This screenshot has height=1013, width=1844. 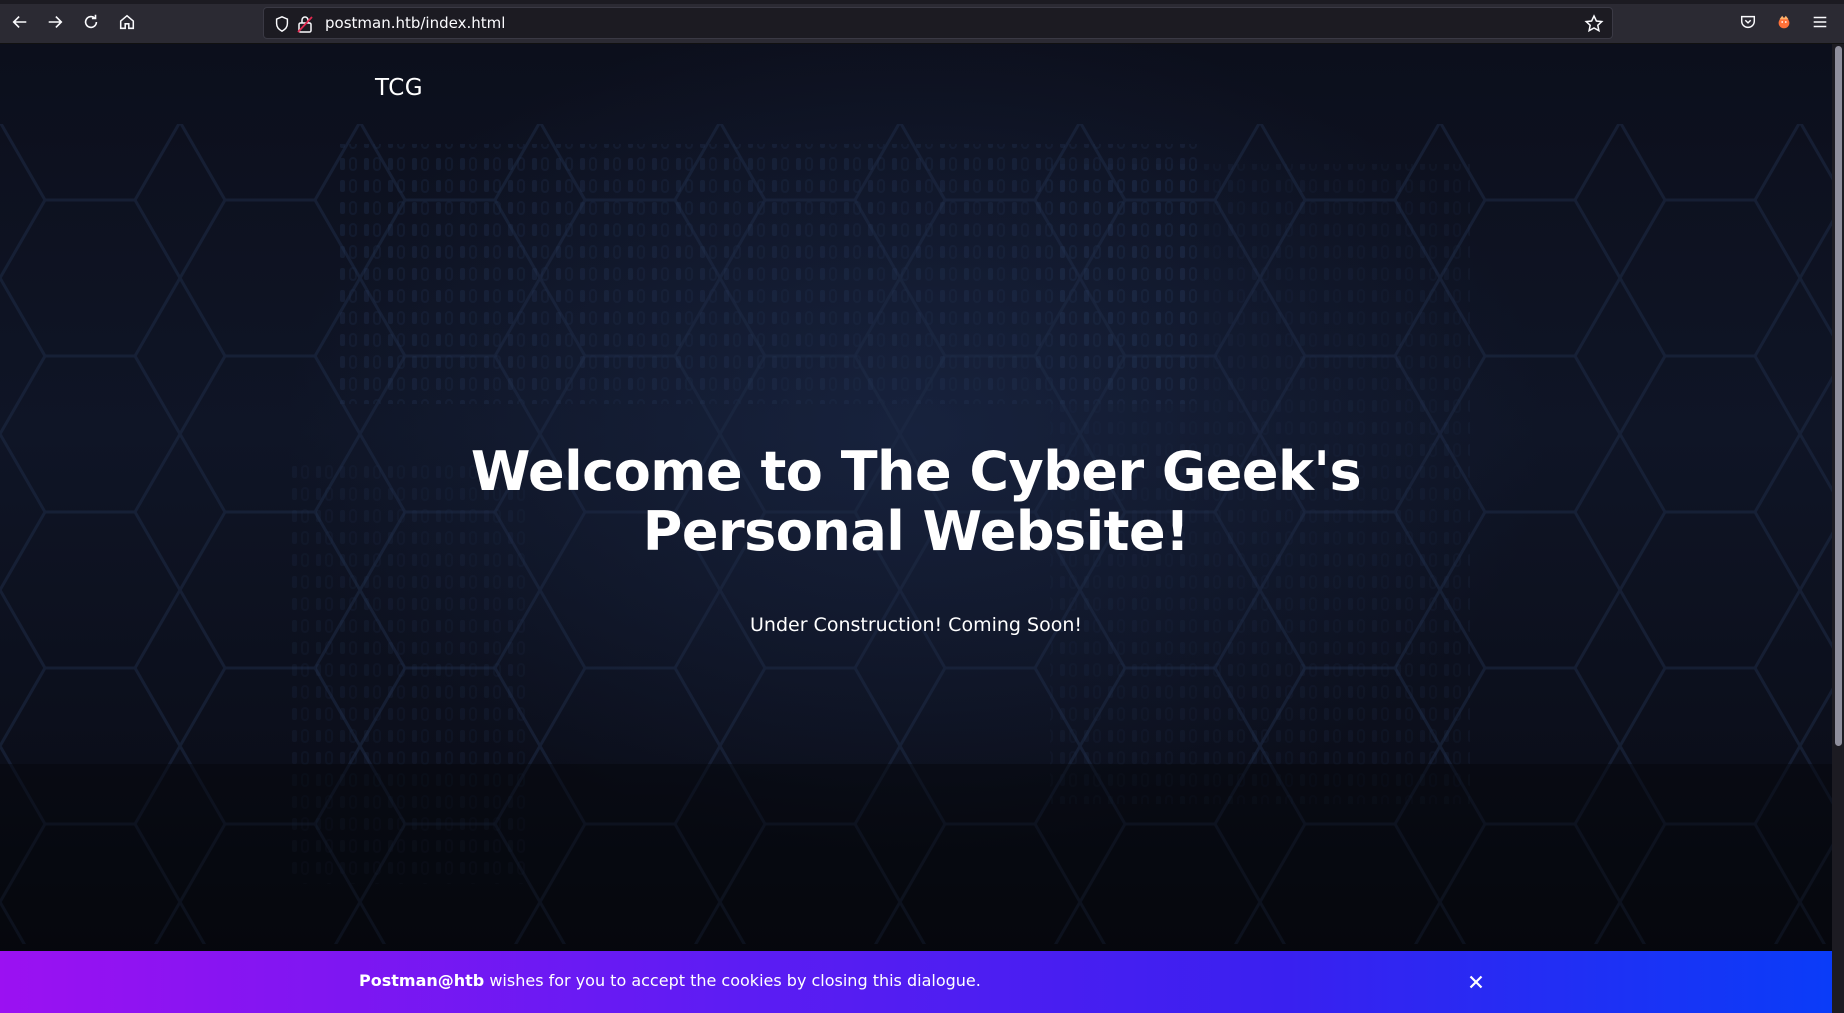 What do you see at coordinates (1820, 22) in the screenshot?
I see `menu-icon` at bounding box center [1820, 22].